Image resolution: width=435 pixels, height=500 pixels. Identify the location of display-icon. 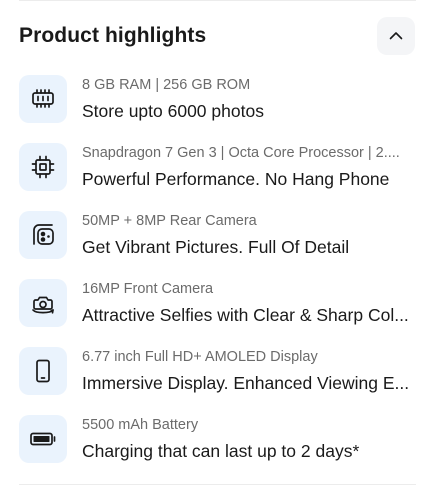
(43, 371).